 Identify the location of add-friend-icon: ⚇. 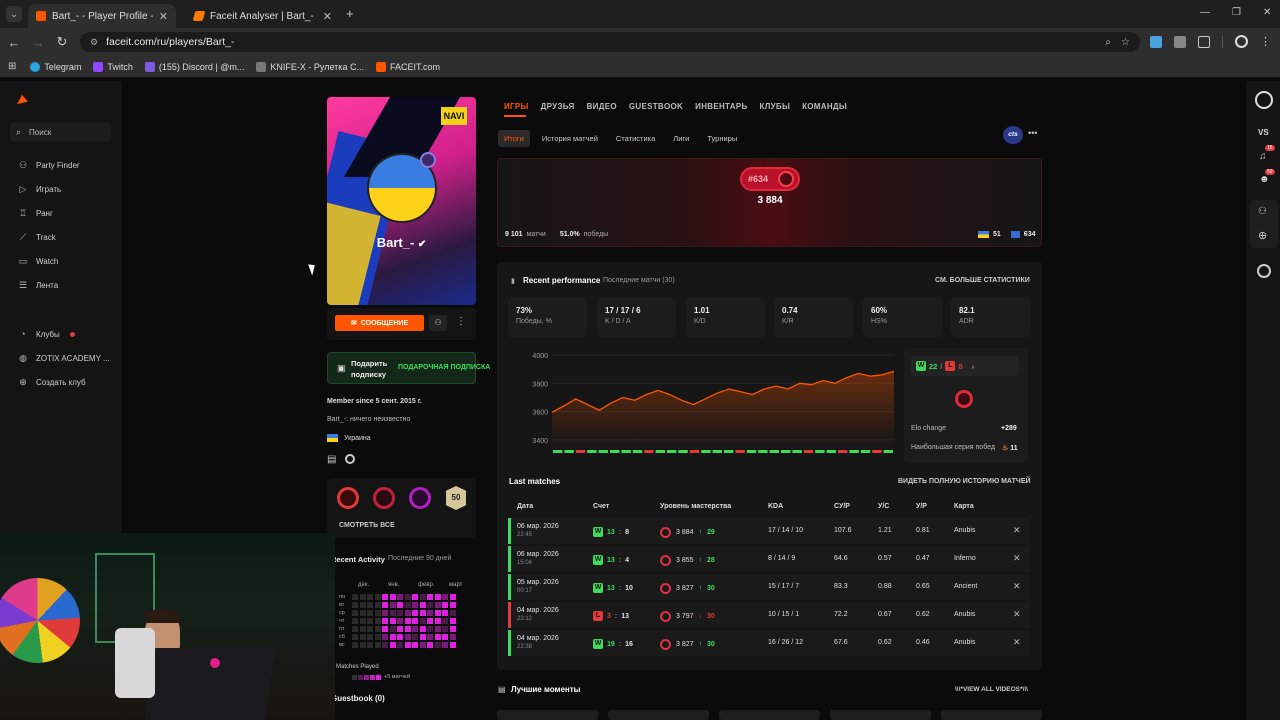
(1262, 211).